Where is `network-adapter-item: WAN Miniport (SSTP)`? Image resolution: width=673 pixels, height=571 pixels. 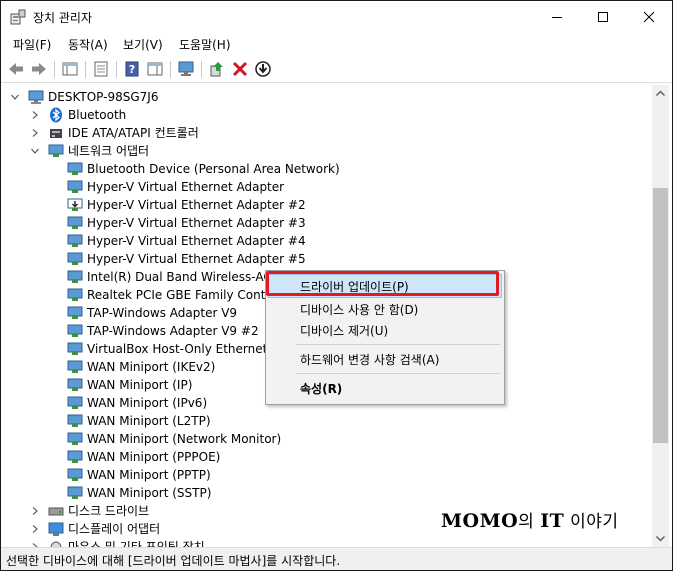
network-adapter-item: WAN Miniport (SSTP) is located at coordinates (322, 493).